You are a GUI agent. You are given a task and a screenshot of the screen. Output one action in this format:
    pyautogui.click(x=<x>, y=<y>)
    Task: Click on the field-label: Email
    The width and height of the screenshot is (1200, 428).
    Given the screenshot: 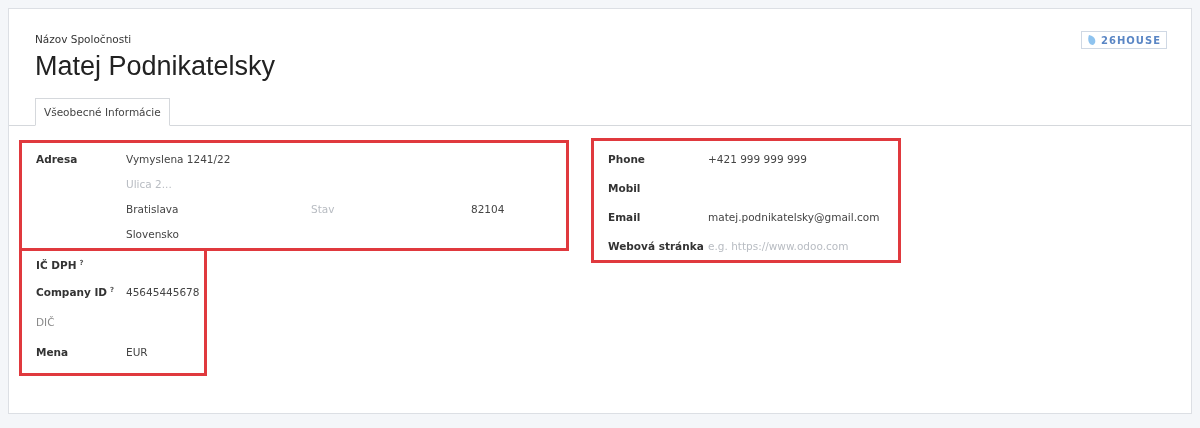 What is the action you would take?
    pyautogui.click(x=625, y=216)
    